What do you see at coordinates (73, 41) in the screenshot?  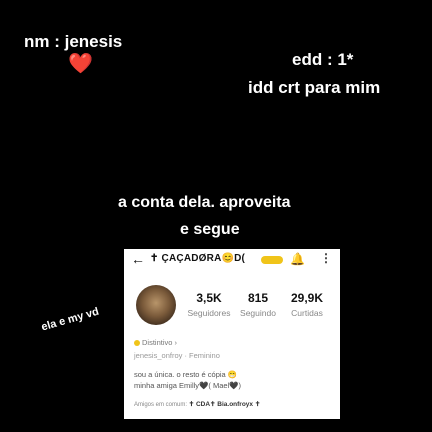 I see `name-caption: nm : jenesis` at bounding box center [73, 41].